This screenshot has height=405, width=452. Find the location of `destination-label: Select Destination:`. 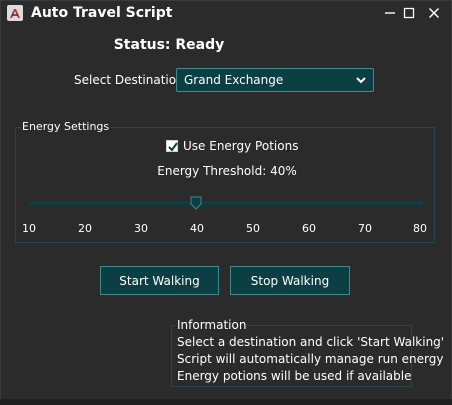

destination-label: Select Destination: is located at coordinates (131, 80).